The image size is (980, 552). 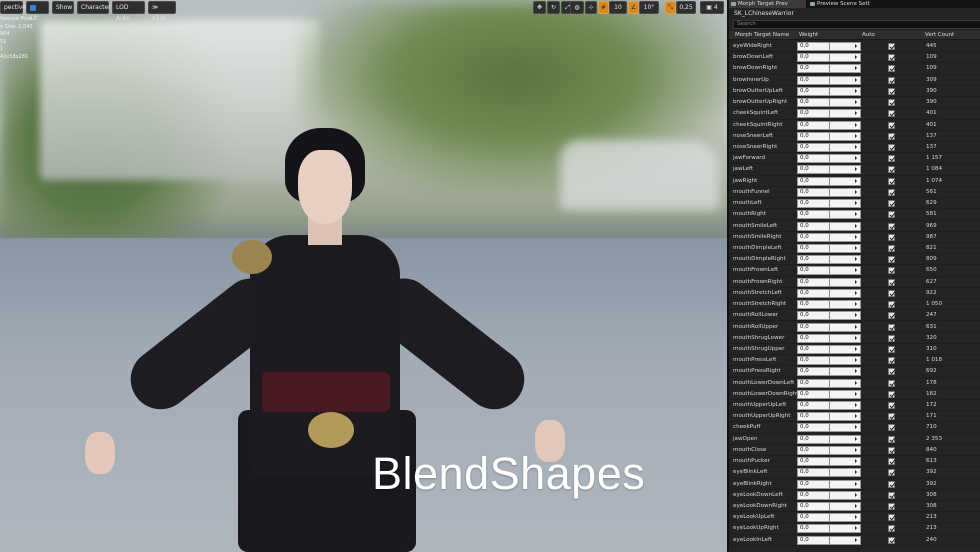 What do you see at coordinates (854, 350) in the screenshot?
I see `morph-target-row: mouthShrugUpper 0,0 310` at bounding box center [854, 350].